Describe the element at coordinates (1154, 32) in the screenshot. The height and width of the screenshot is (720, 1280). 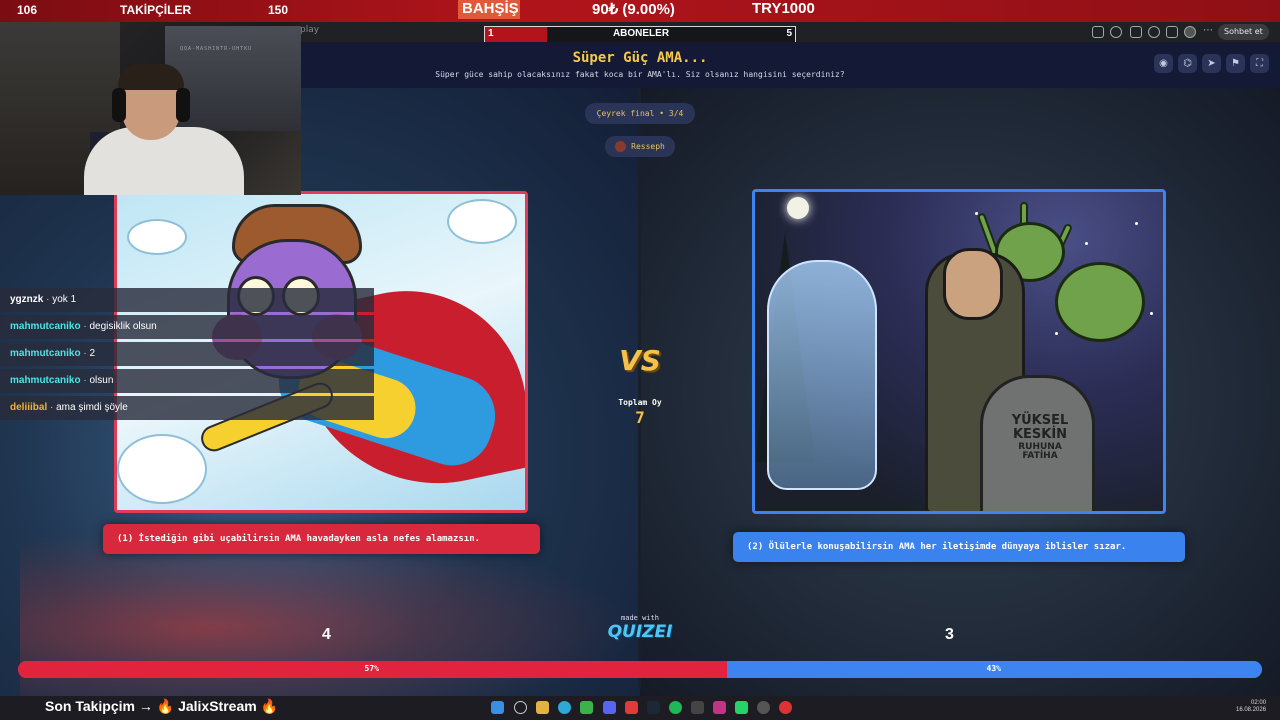
I see `history-icon` at that location.